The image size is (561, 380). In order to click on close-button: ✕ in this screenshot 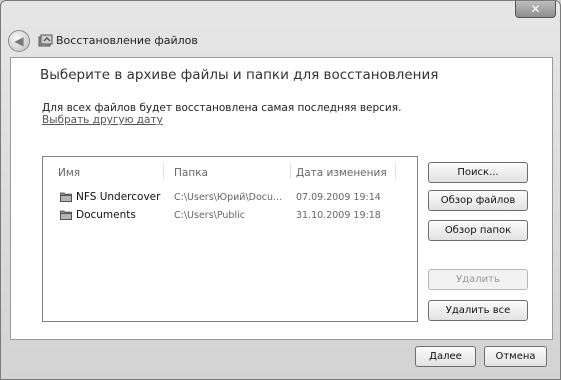, I will do `click(535, 9)`.